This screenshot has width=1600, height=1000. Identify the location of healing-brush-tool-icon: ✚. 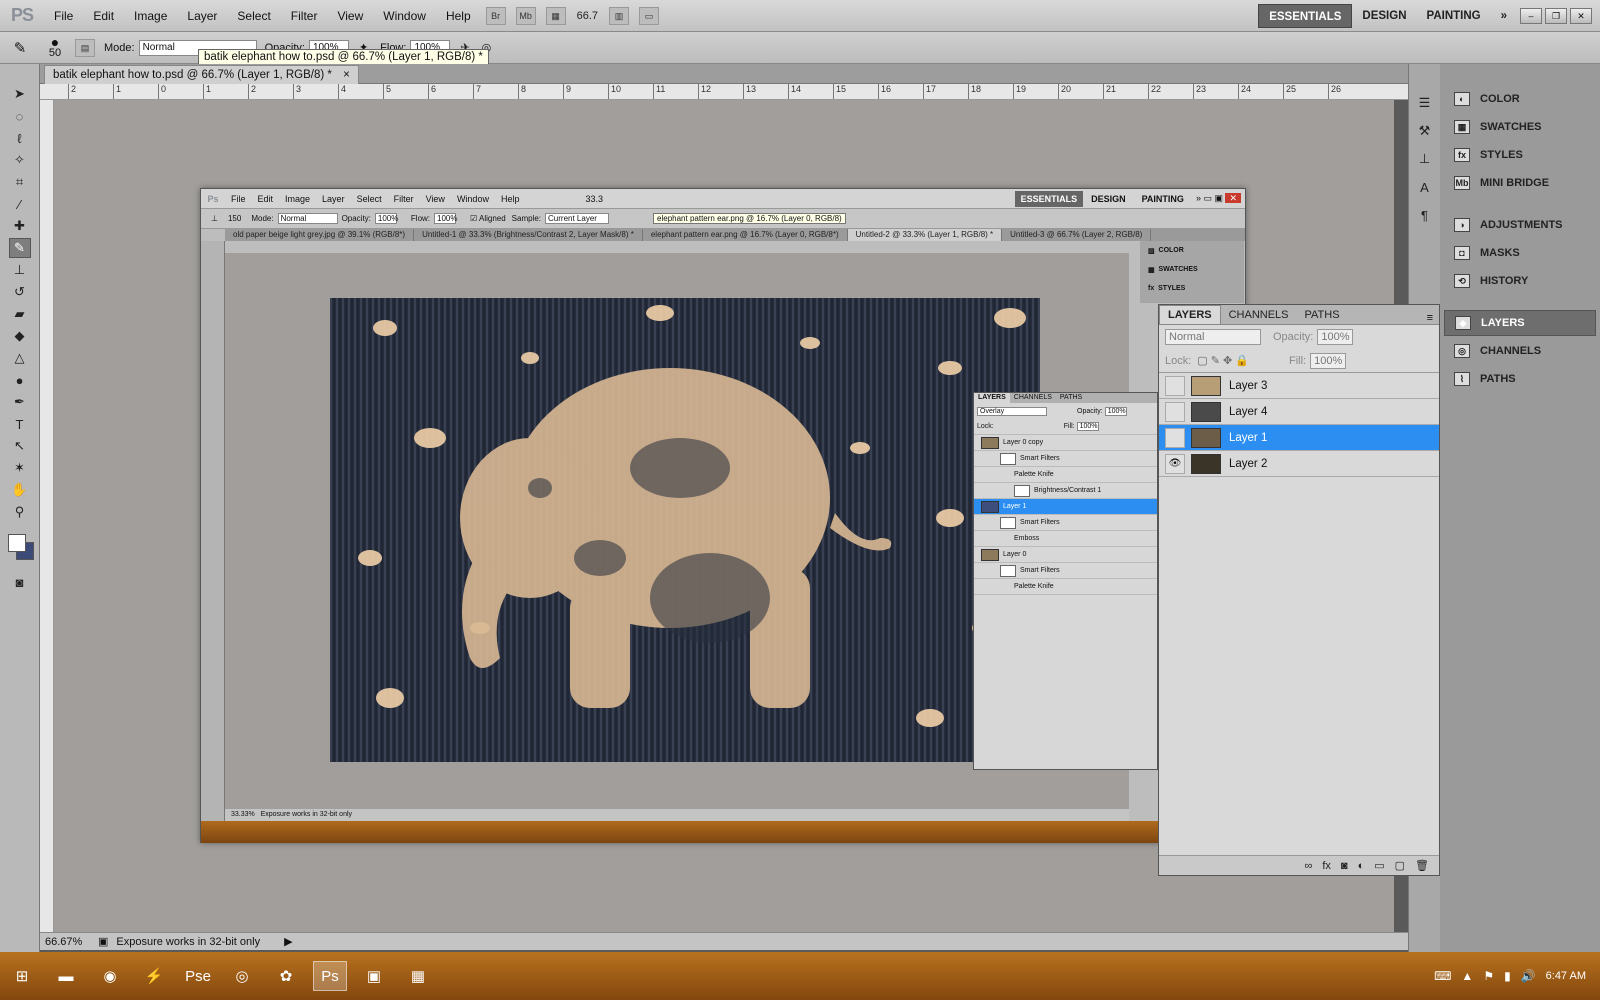
(20, 226).